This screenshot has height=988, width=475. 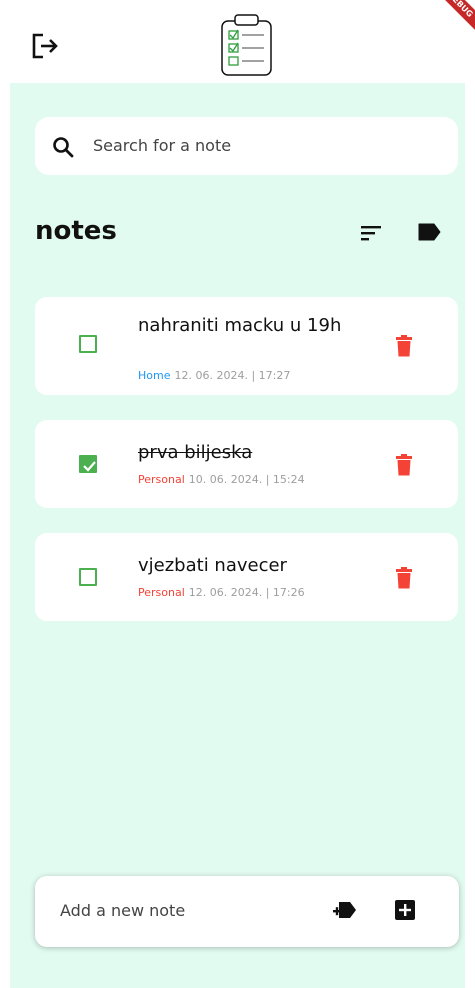 What do you see at coordinates (76, 231) in the screenshot?
I see `page-title: notes` at bounding box center [76, 231].